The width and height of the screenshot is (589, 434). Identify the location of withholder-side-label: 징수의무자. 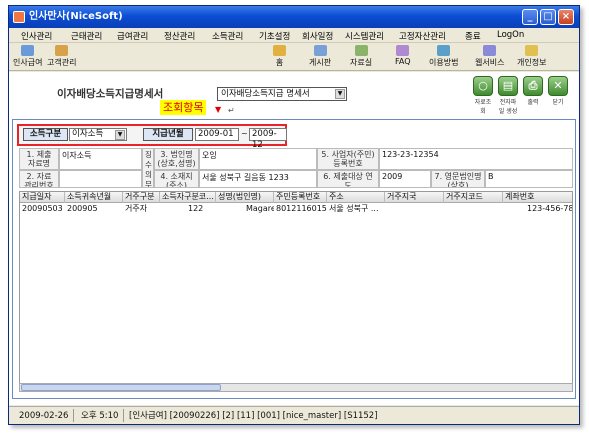
(148, 168).